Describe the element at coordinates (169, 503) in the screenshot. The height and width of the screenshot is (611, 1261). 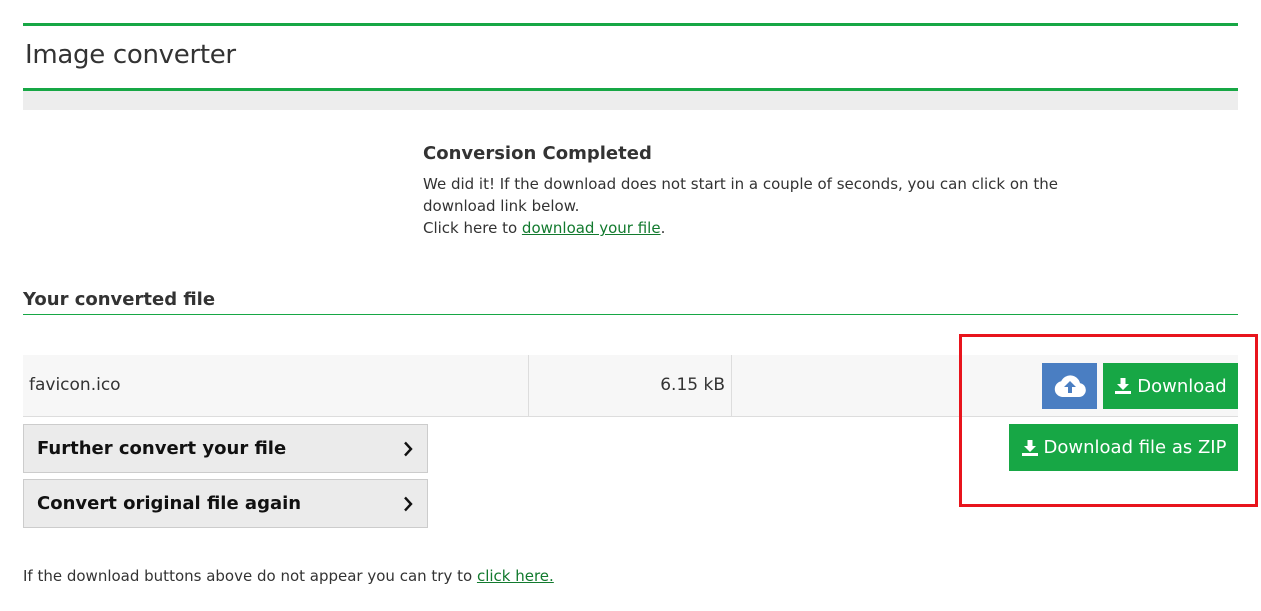
I see `convert-original-label: Convert original file again` at that location.